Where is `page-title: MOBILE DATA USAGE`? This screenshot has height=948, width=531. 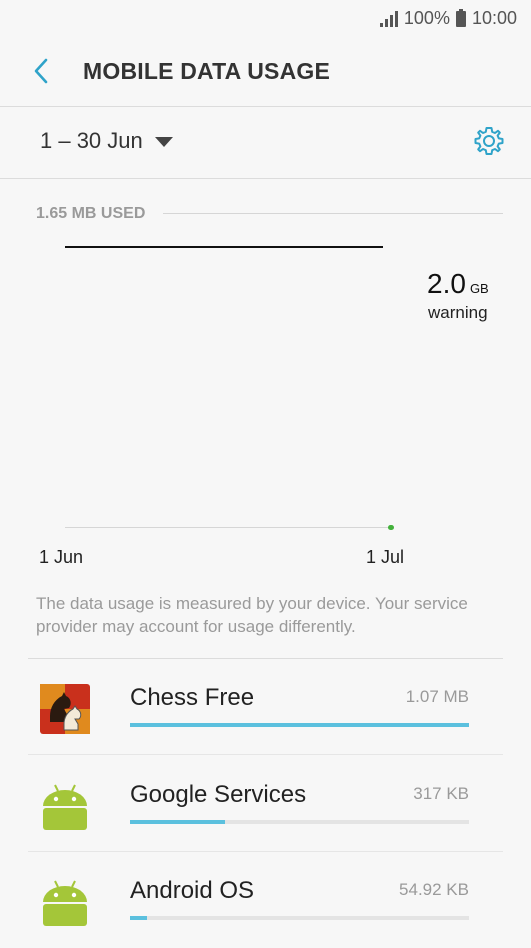 page-title: MOBILE DATA USAGE is located at coordinates (207, 71).